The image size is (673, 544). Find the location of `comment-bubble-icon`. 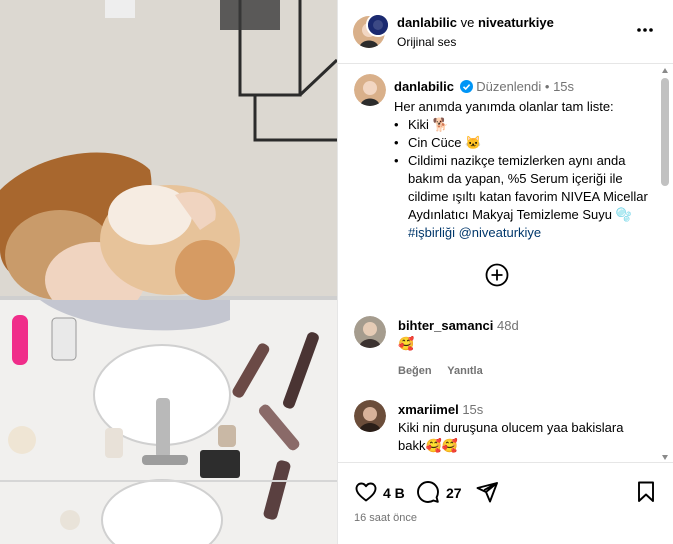

comment-bubble-icon is located at coordinates (428, 492).